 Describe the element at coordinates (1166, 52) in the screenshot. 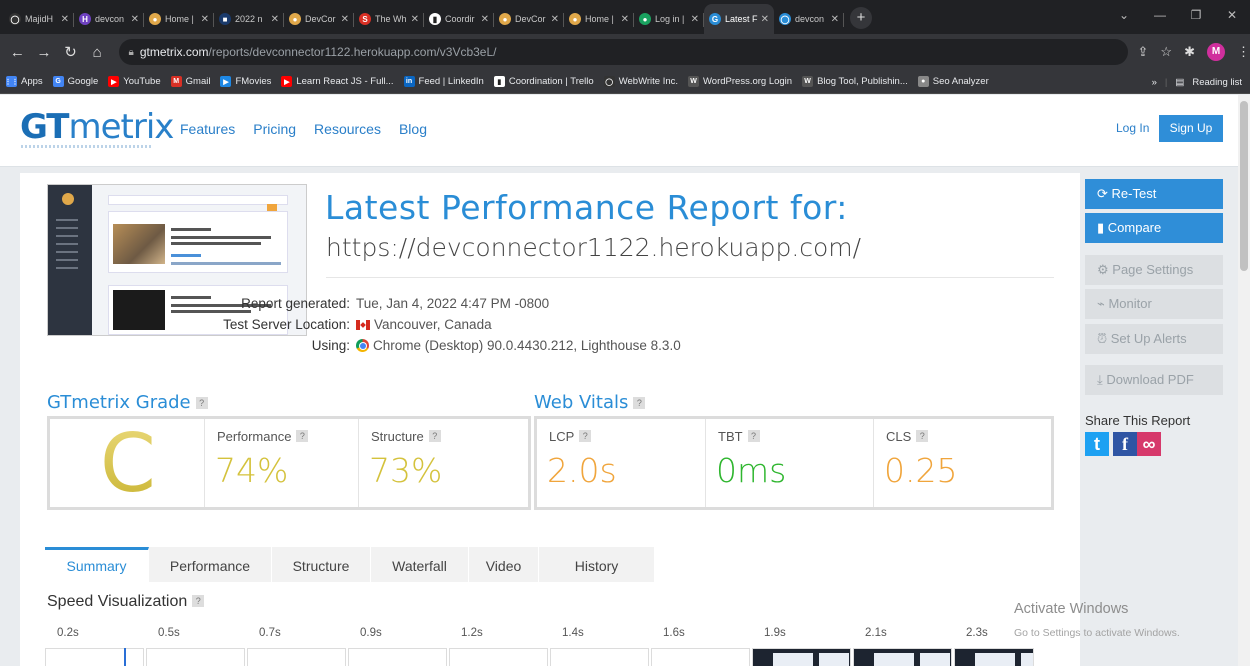

I see `bookmark-star-icon: ☆` at that location.